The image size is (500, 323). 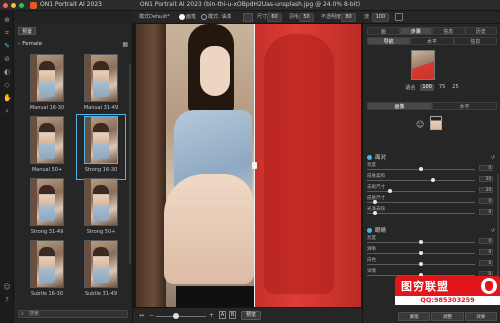 What do you see at coordinates (436, 123) in the screenshot?
I see `detected-face-thumbnail` at bounding box center [436, 123].